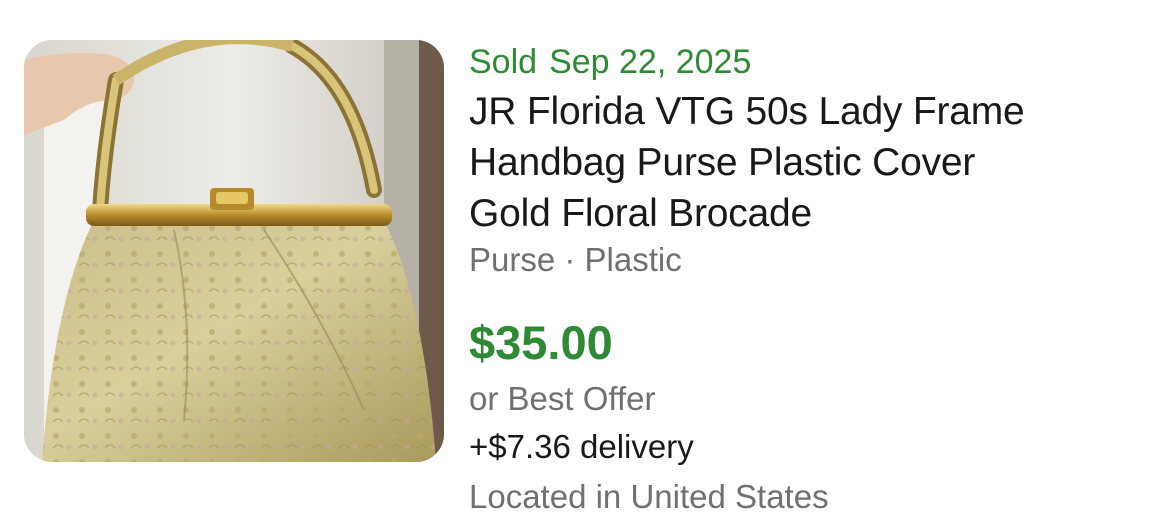 This screenshot has width=1170, height=519. I want to click on listing-title-line: JR Florida VTG 50s Lady Frame, so click(747, 111).